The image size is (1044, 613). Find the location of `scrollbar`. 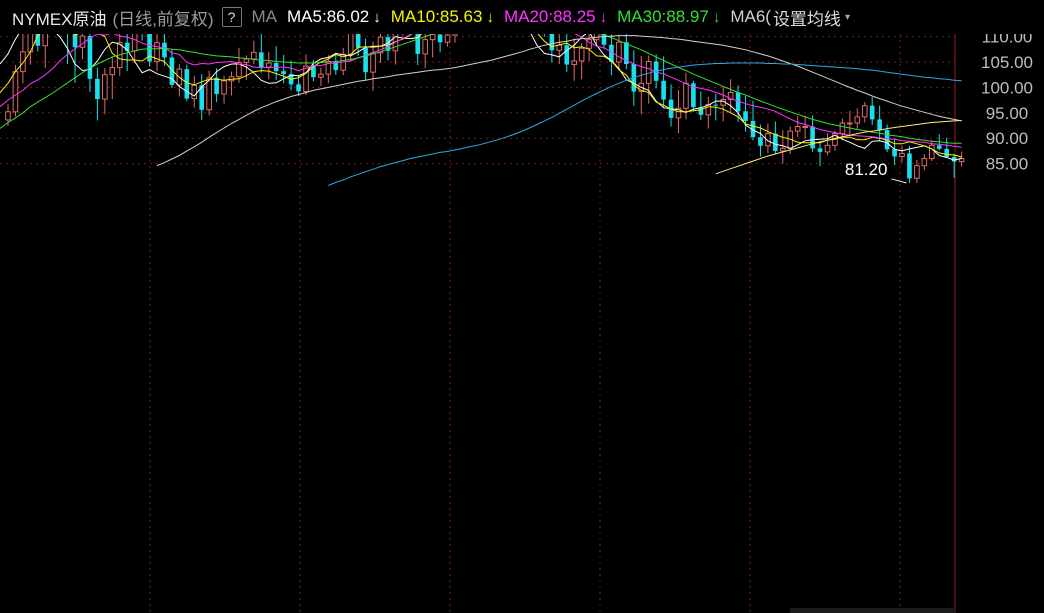

scrollbar is located at coordinates (872, 610).